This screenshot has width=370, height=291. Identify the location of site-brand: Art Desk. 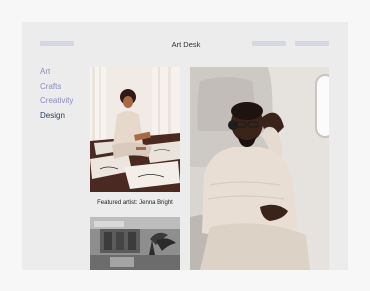
(186, 44).